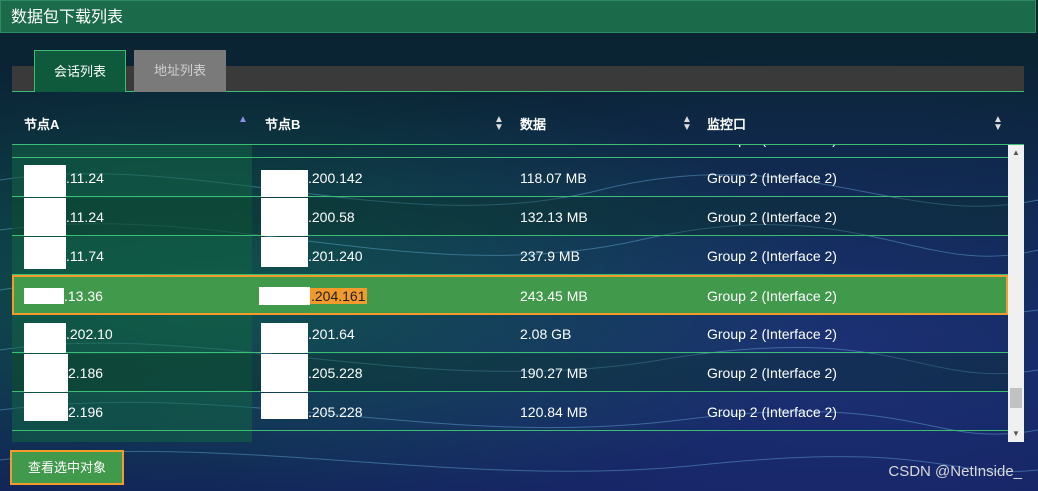  I want to click on cell-node-b: .200.142, so click(335, 178).